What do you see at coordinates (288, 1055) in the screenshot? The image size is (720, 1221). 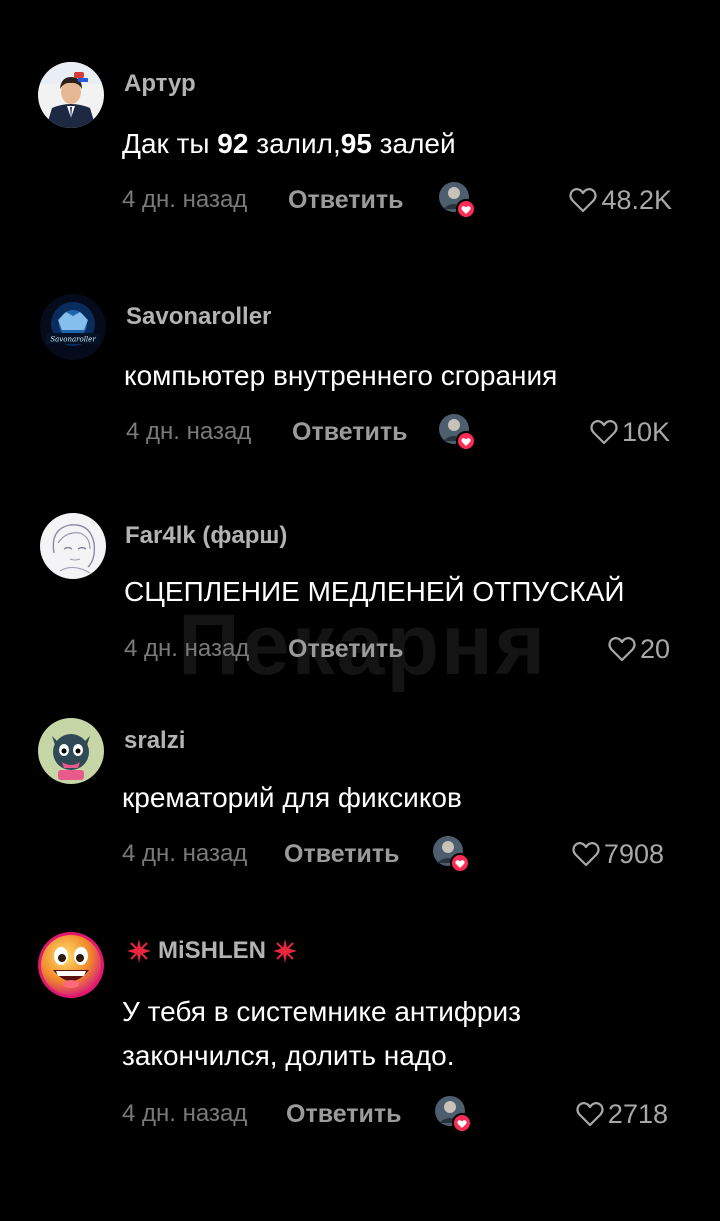 I see `comment-text-line: закончился, долить надо.` at bounding box center [288, 1055].